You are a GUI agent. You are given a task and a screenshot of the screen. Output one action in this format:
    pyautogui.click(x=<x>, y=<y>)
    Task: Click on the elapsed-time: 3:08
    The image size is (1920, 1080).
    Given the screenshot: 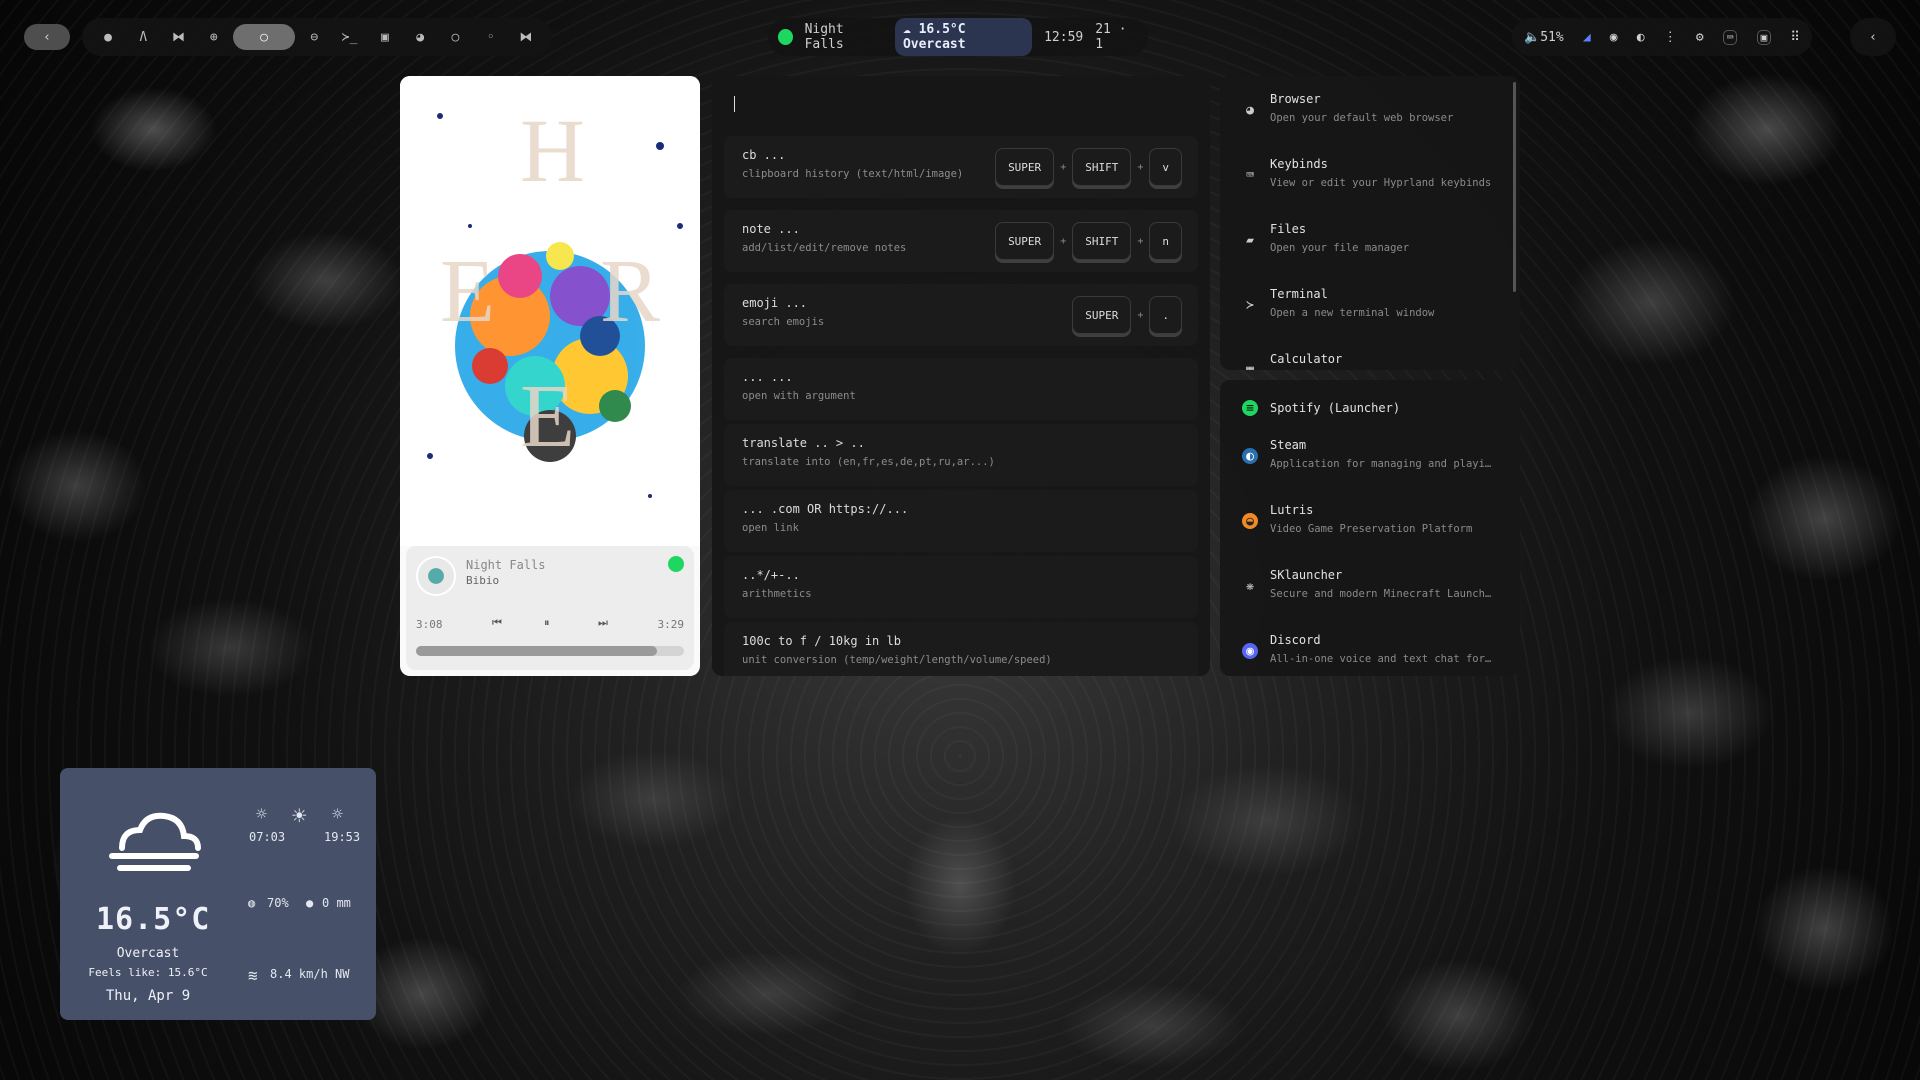 What is the action you would take?
    pyautogui.click(x=429, y=624)
    